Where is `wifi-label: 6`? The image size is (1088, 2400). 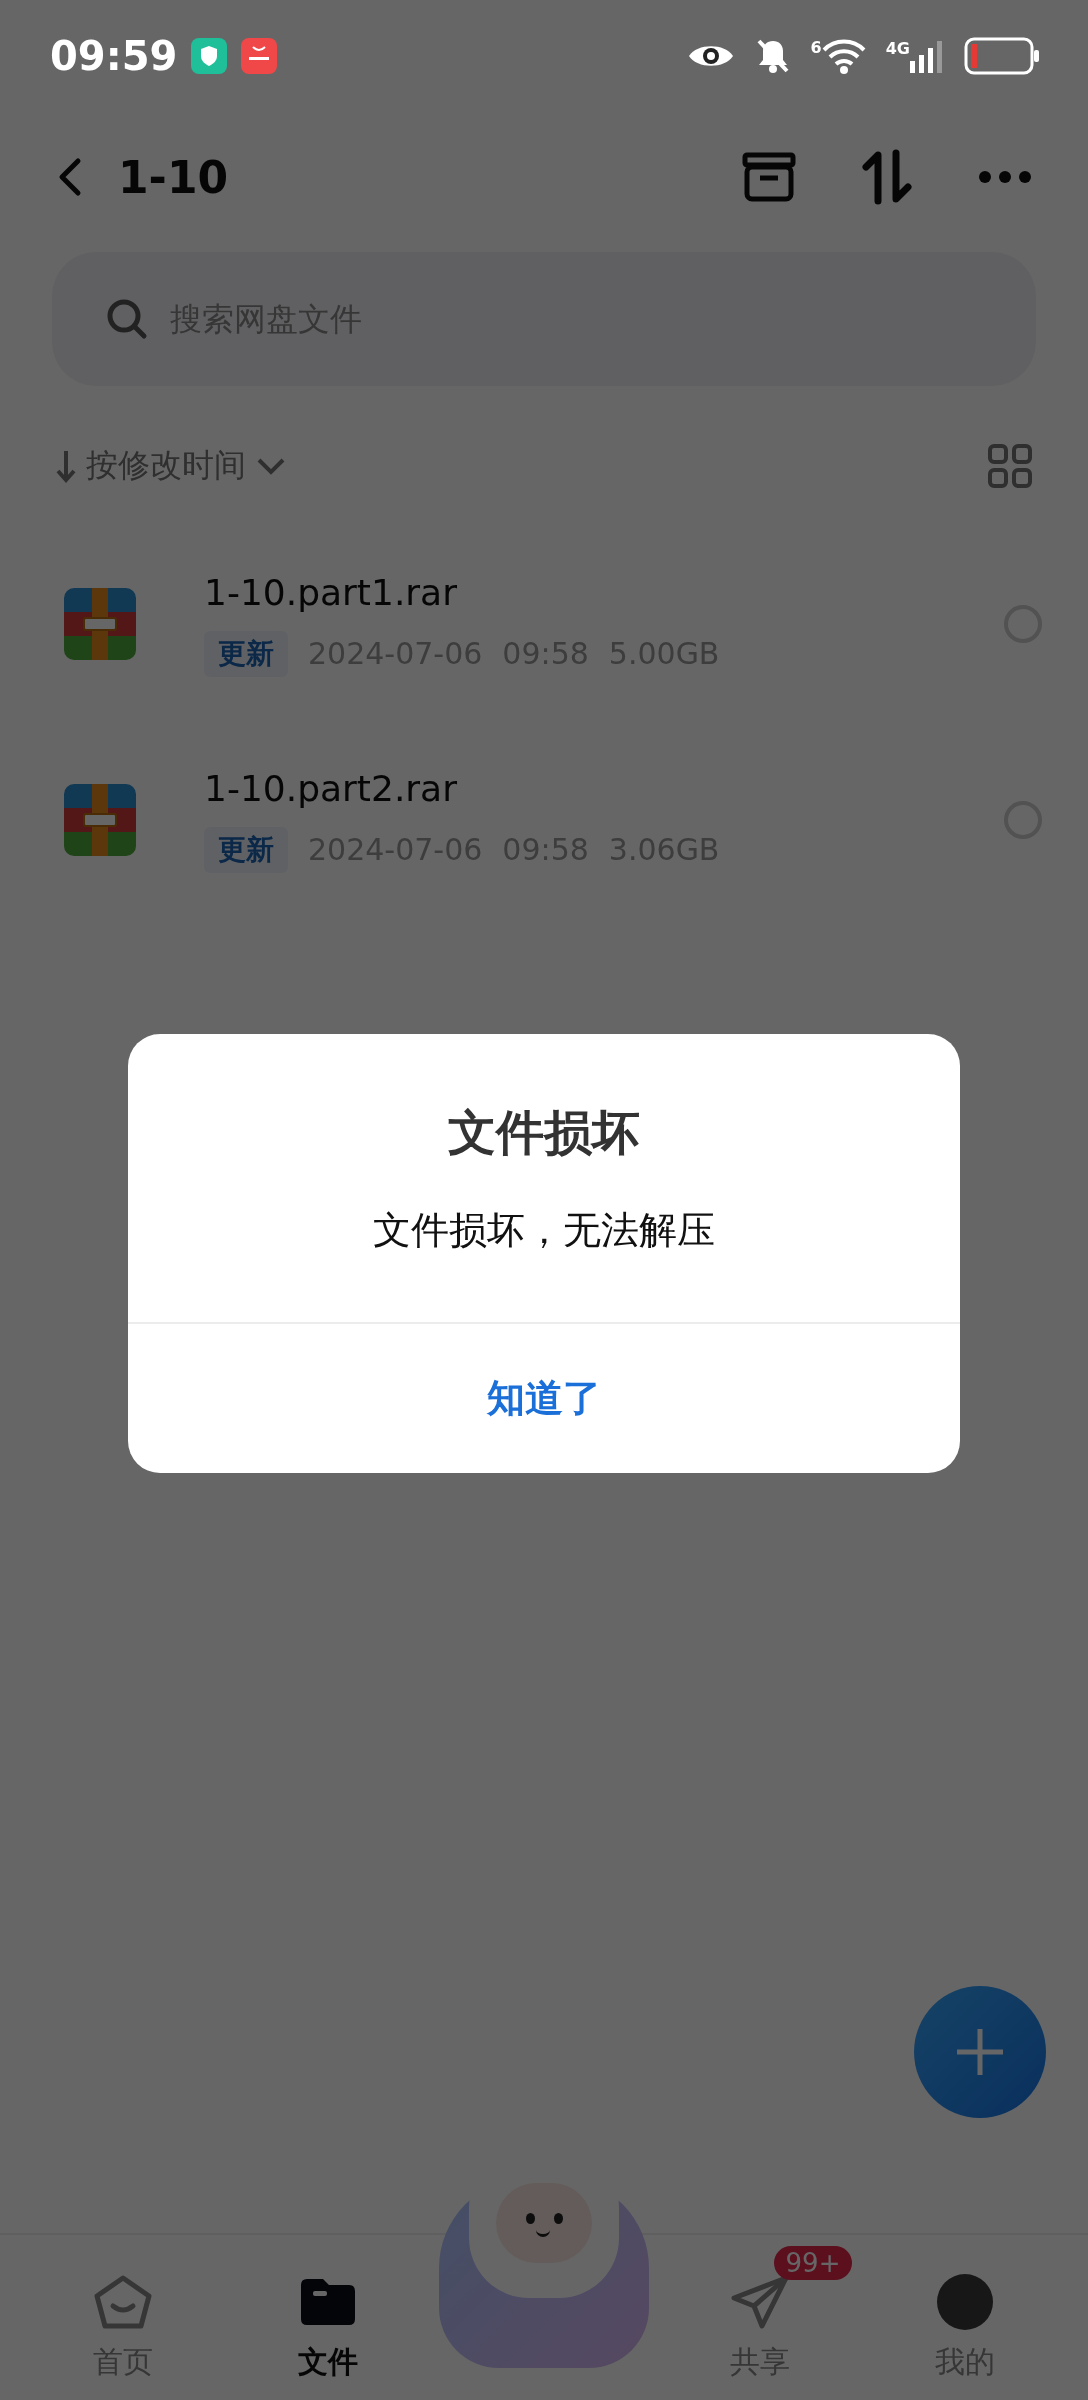
wifi-label: 6 is located at coordinates (816, 47).